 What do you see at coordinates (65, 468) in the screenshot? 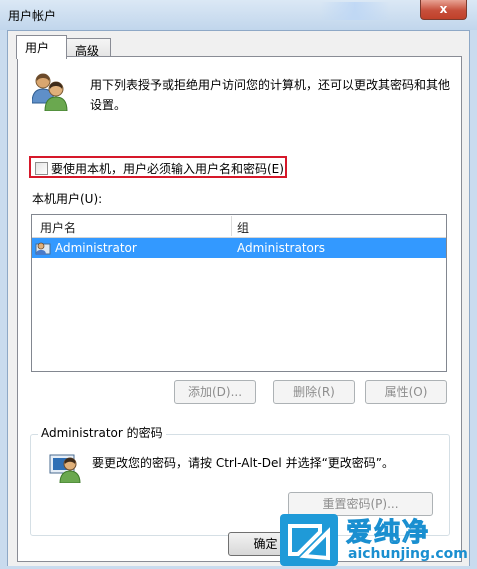
I see `user-password-icon` at bounding box center [65, 468].